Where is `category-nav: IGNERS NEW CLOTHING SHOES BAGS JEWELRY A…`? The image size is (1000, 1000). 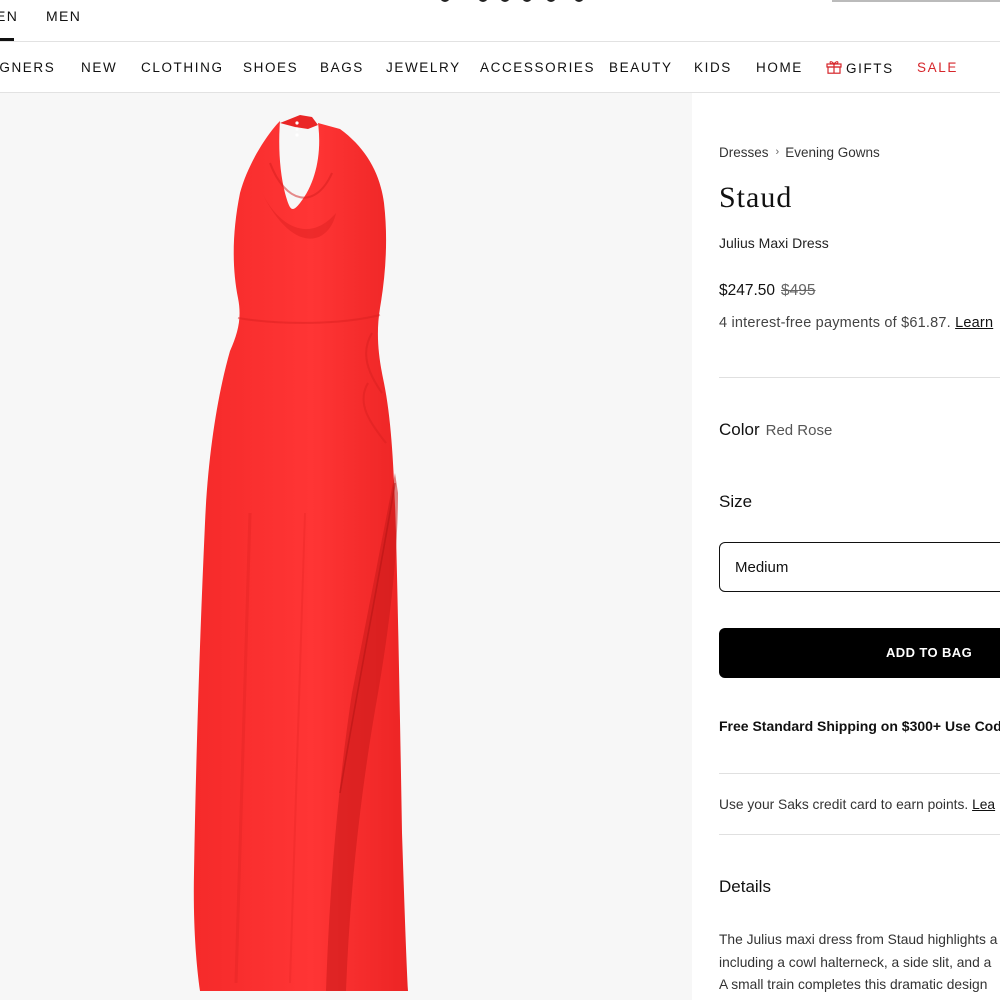 category-nav: IGNERS NEW CLOTHING SHOES BAGS JEWELRY A… is located at coordinates (500, 67).